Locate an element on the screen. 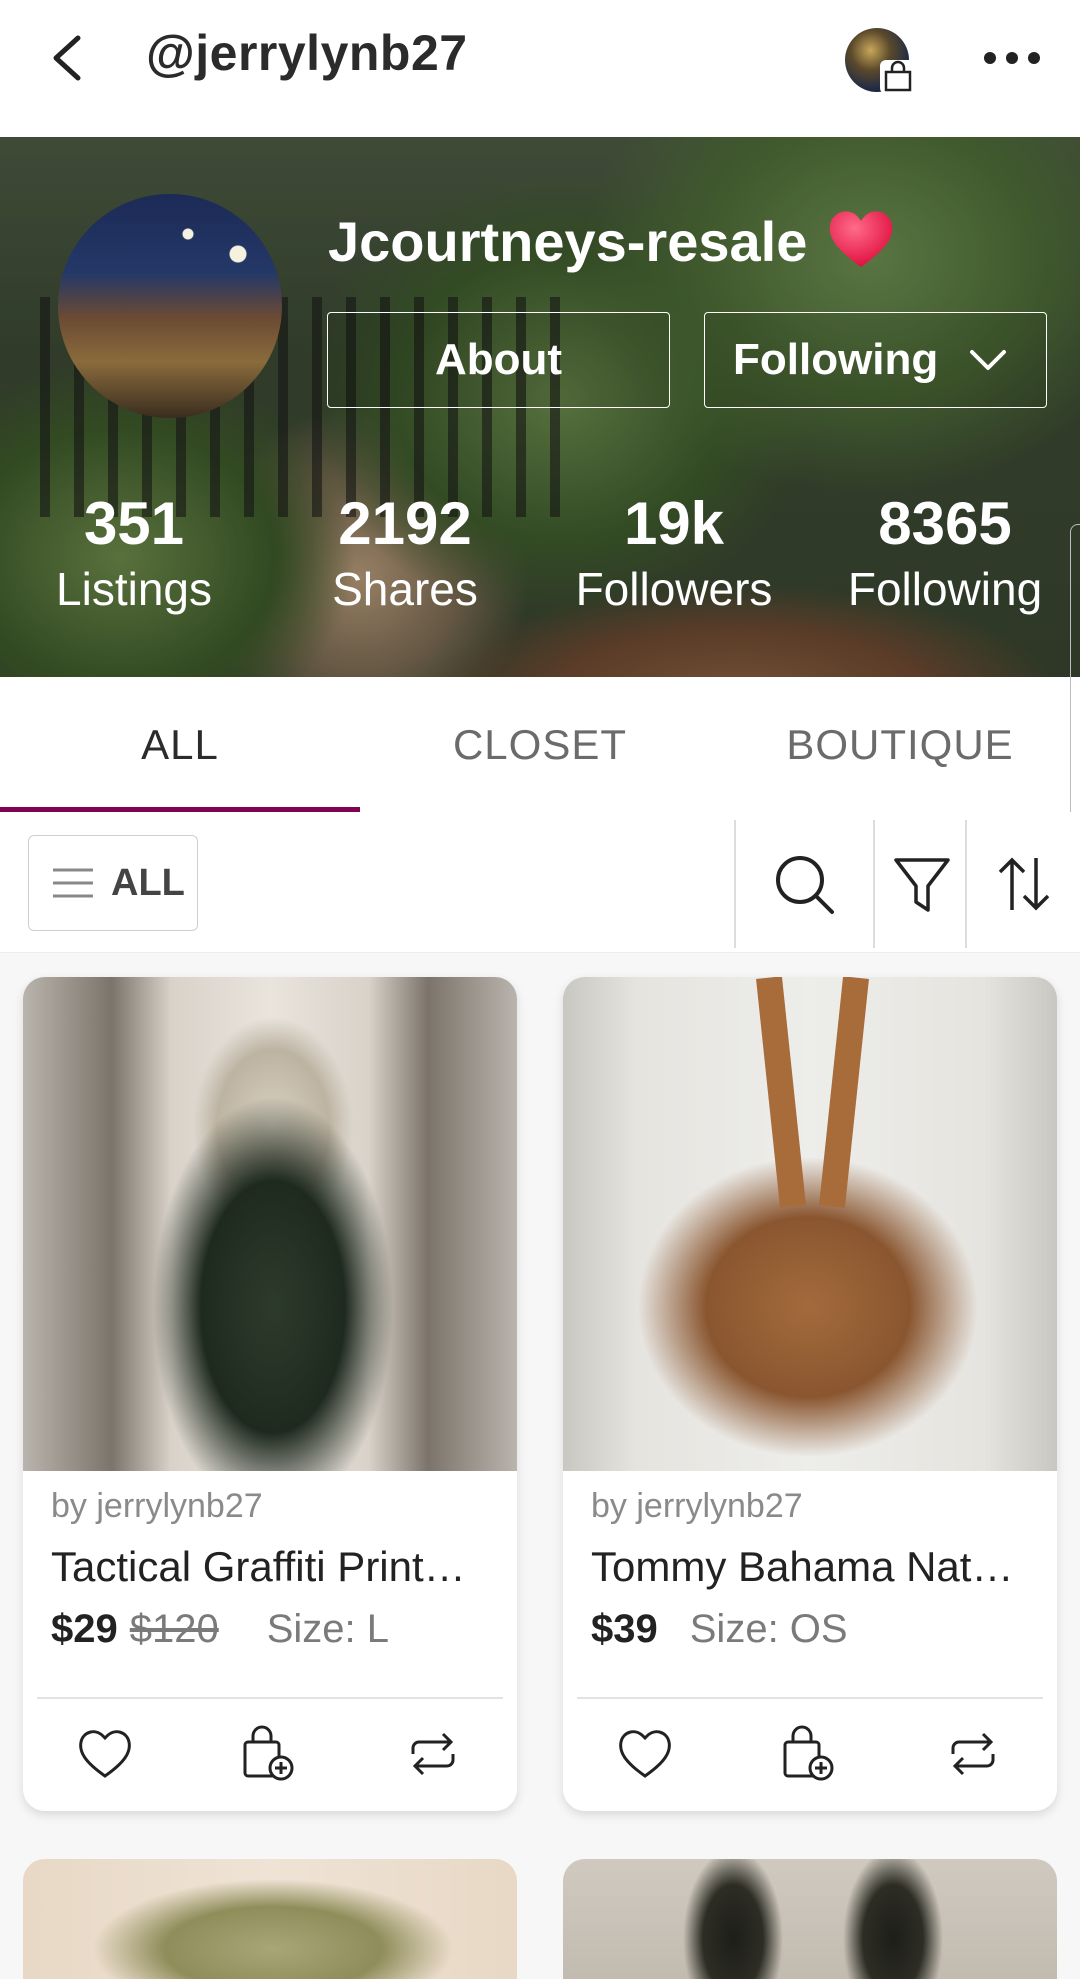 The image size is (1080, 1979). menu-icon is located at coordinates (73, 883).